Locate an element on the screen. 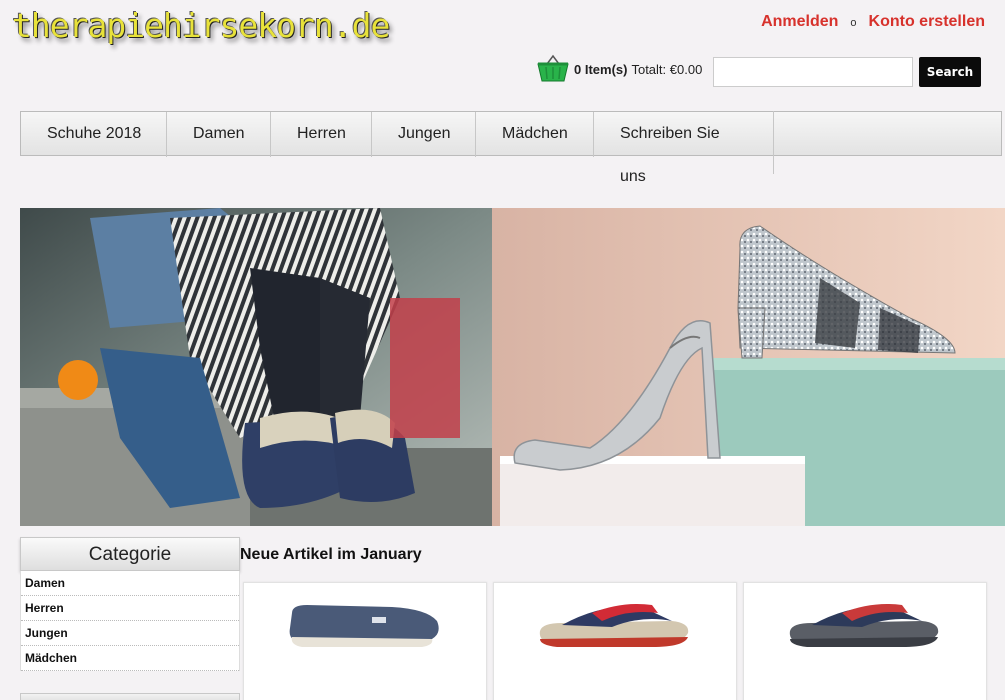  category-item-jungen: Jungen is located at coordinates (130, 633).